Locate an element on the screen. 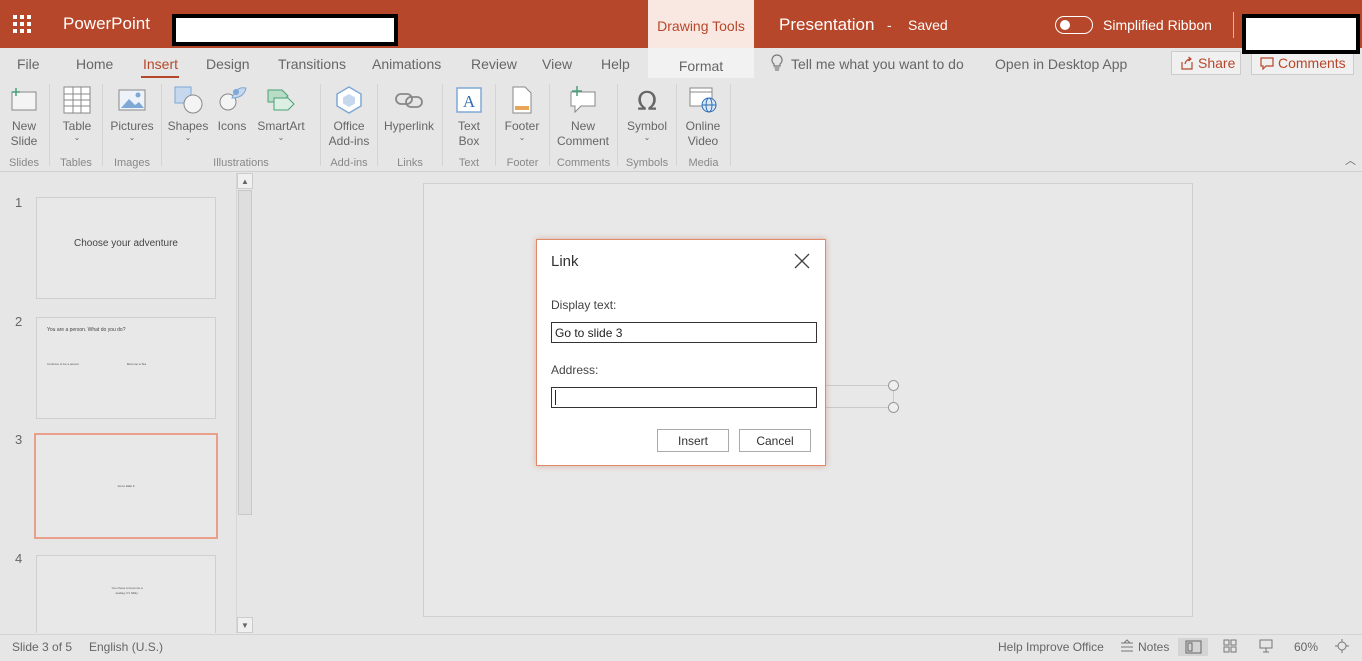 The width and height of the screenshot is (1362, 661). table-button: Table ⌄ is located at coordinates (77, 113).